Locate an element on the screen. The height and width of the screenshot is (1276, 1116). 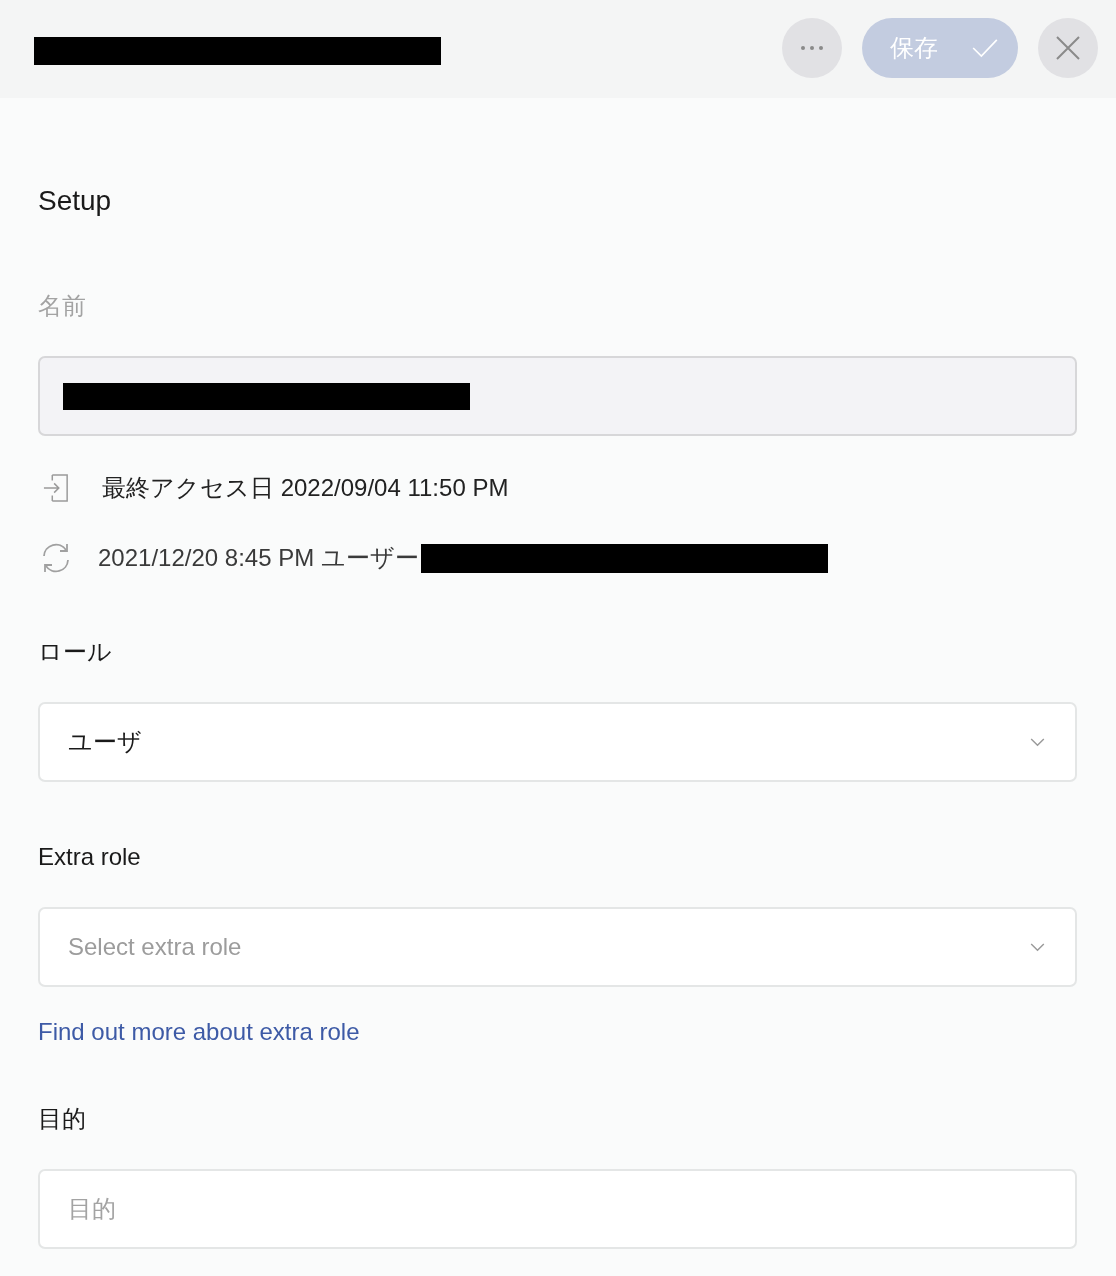
login-icon is located at coordinates (56, 488).